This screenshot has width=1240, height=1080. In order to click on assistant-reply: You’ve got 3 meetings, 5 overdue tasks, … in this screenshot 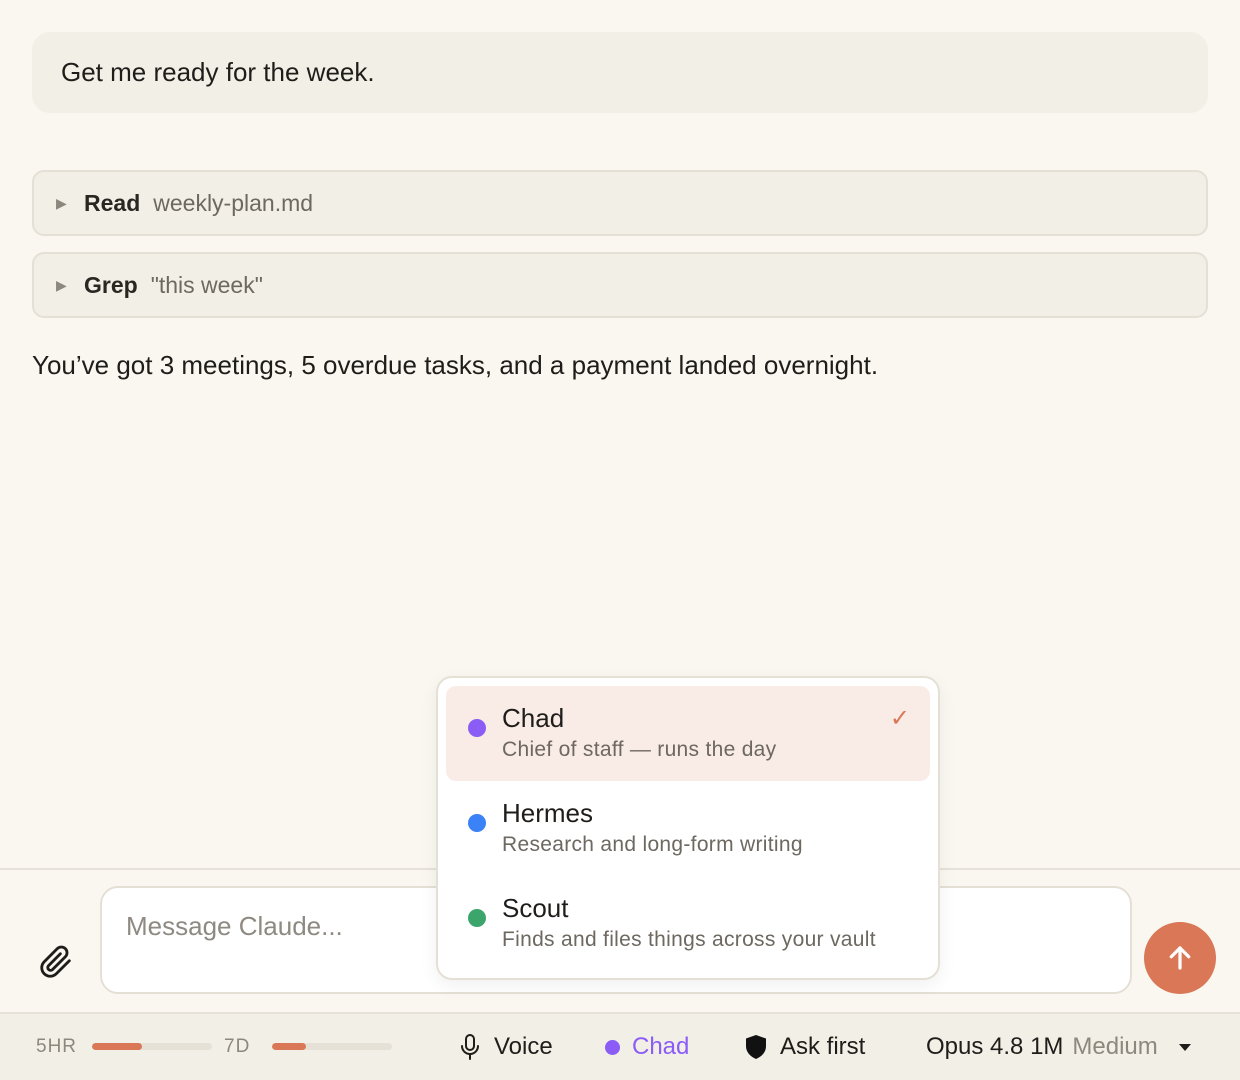, I will do `click(455, 365)`.